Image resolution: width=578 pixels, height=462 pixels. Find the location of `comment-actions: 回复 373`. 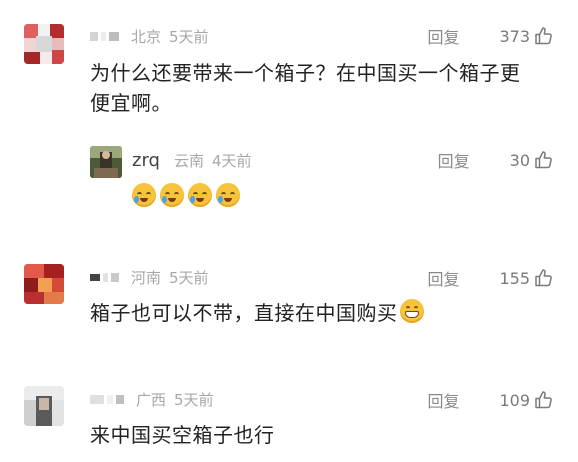

comment-actions: 回复 373 is located at coordinates (490, 36).